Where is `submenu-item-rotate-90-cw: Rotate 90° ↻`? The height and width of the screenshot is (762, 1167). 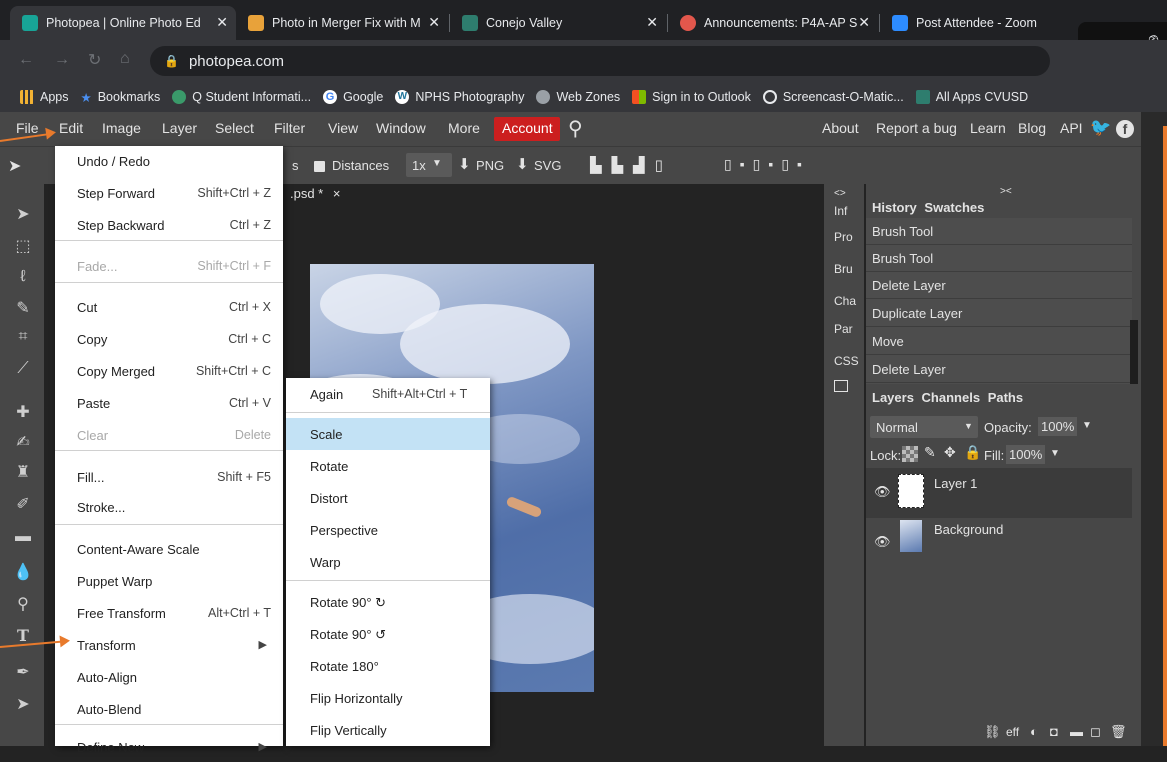 submenu-item-rotate-90-cw: Rotate 90° ↻ is located at coordinates (388, 602).